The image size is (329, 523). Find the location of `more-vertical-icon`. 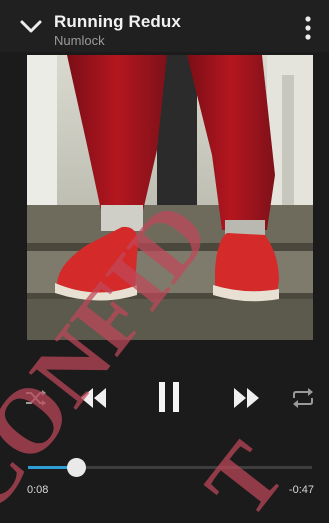

more-vertical-icon is located at coordinates (308, 28).